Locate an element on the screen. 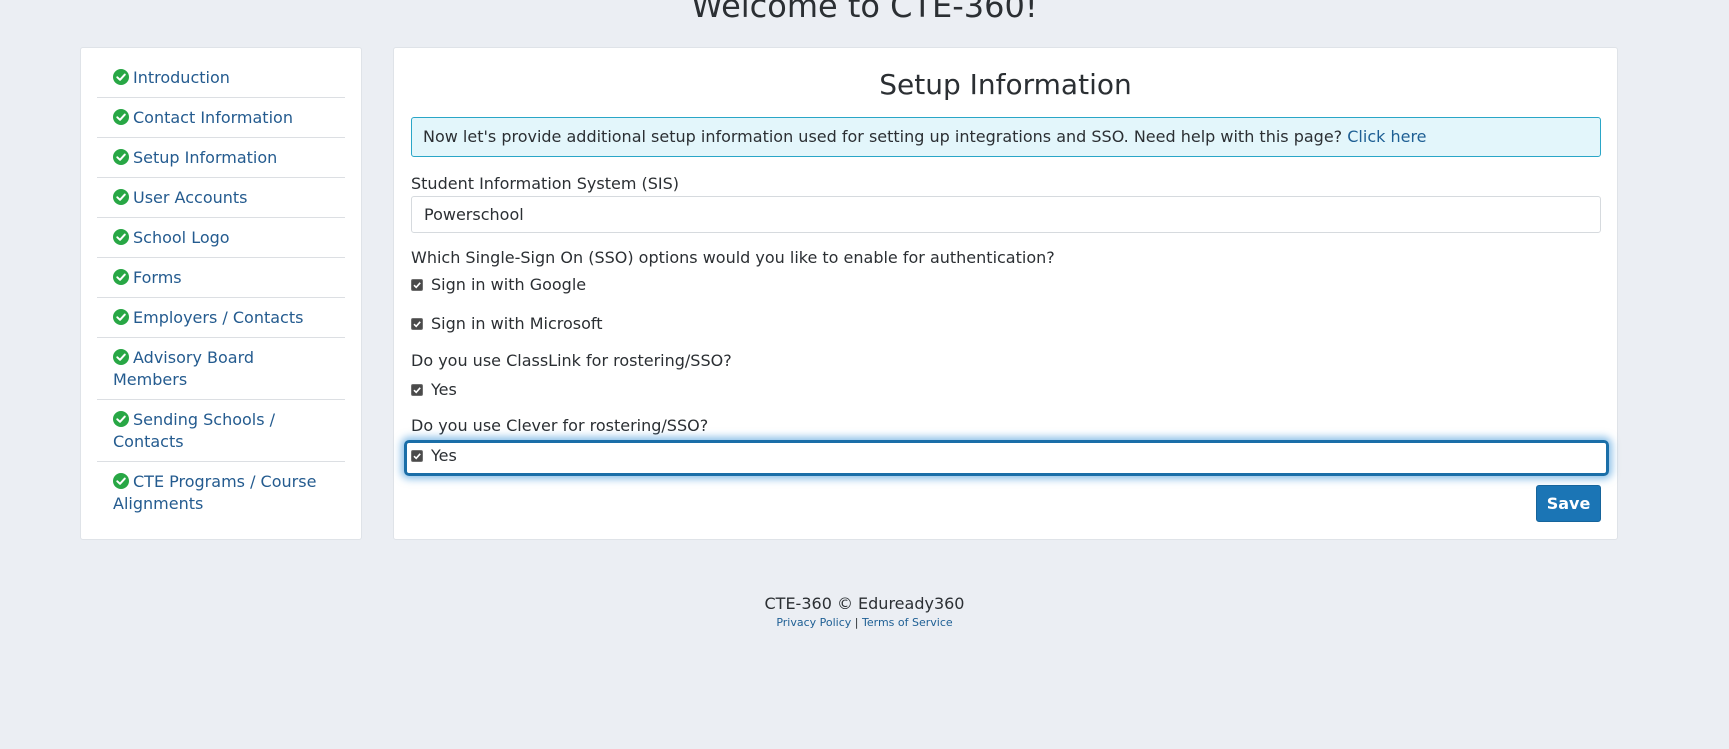 The width and height of the screenshot is (1729, 749). google-sso-option: Sign in with Google is located at coordinates (498, 285).